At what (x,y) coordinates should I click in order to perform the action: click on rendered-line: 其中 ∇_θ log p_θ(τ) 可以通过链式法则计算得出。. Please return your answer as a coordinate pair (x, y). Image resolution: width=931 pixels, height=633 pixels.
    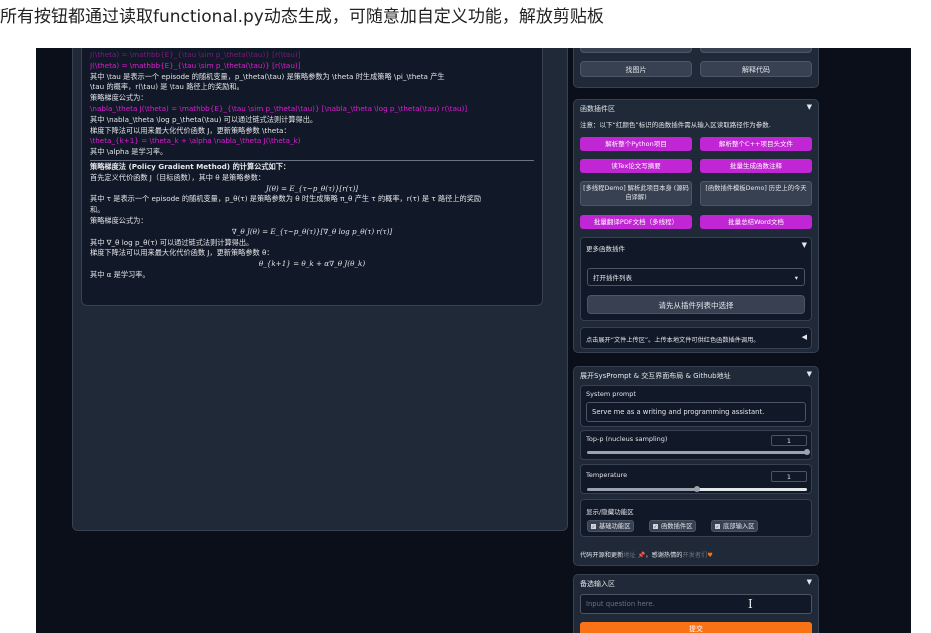
    Looking at the image, I should click on (172, 242).